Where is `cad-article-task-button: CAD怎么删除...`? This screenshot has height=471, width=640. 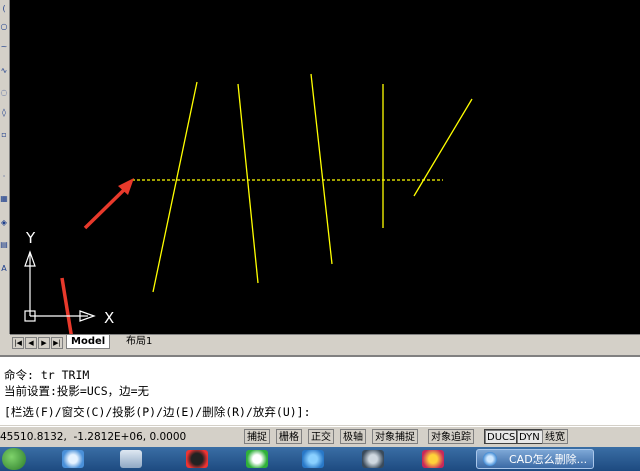 cad-article-task-button: CAD怎么删除... is located at coordinates (535, 459).